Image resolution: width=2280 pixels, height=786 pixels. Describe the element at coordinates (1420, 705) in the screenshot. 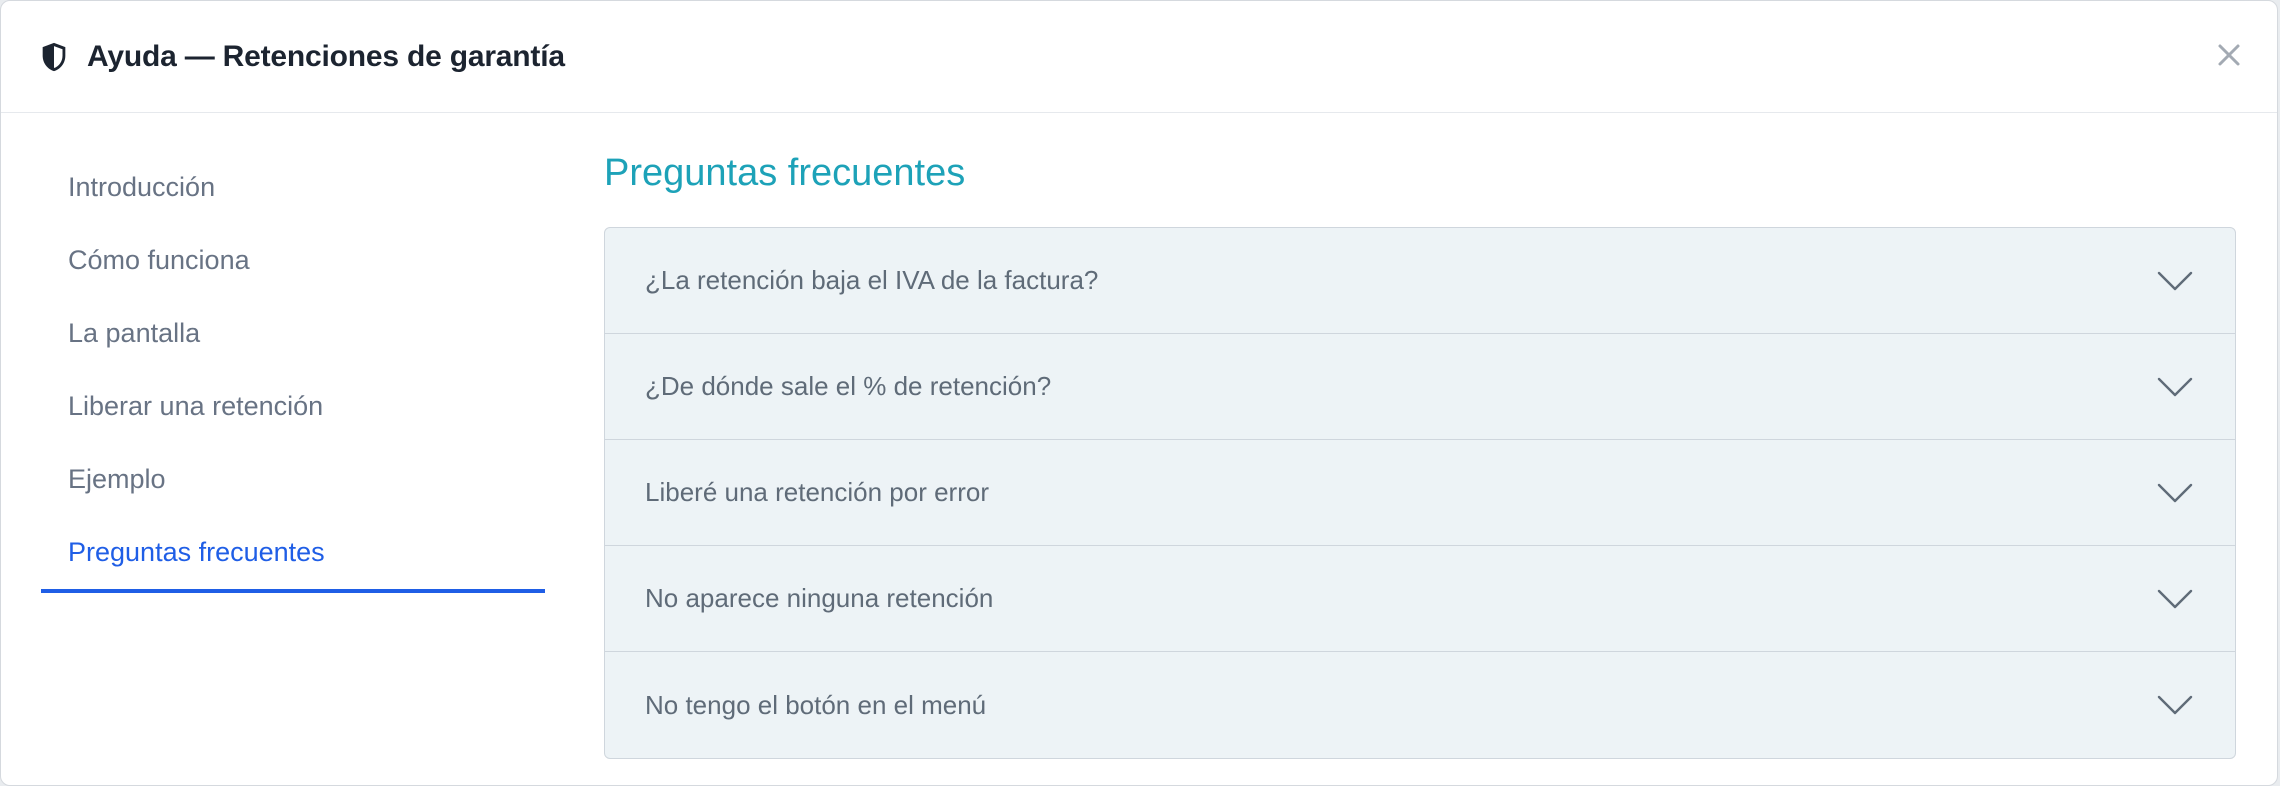

I see `faq-item: No tengo el botón en el menú` at that location.